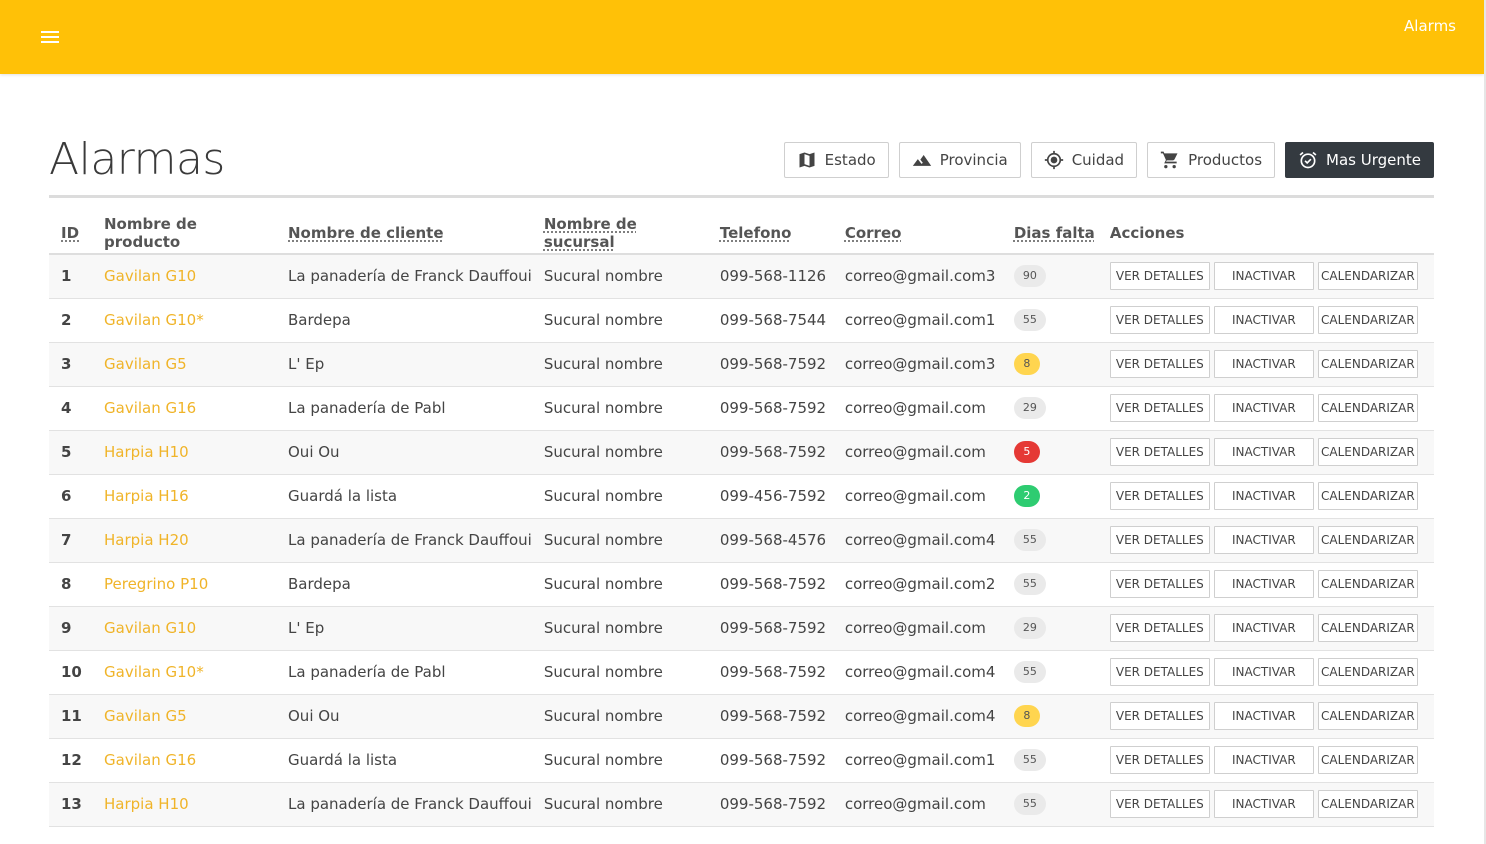 The image size is (1486, 844). I want to click on header-client: Nombre de cliente, so click(404, 233).